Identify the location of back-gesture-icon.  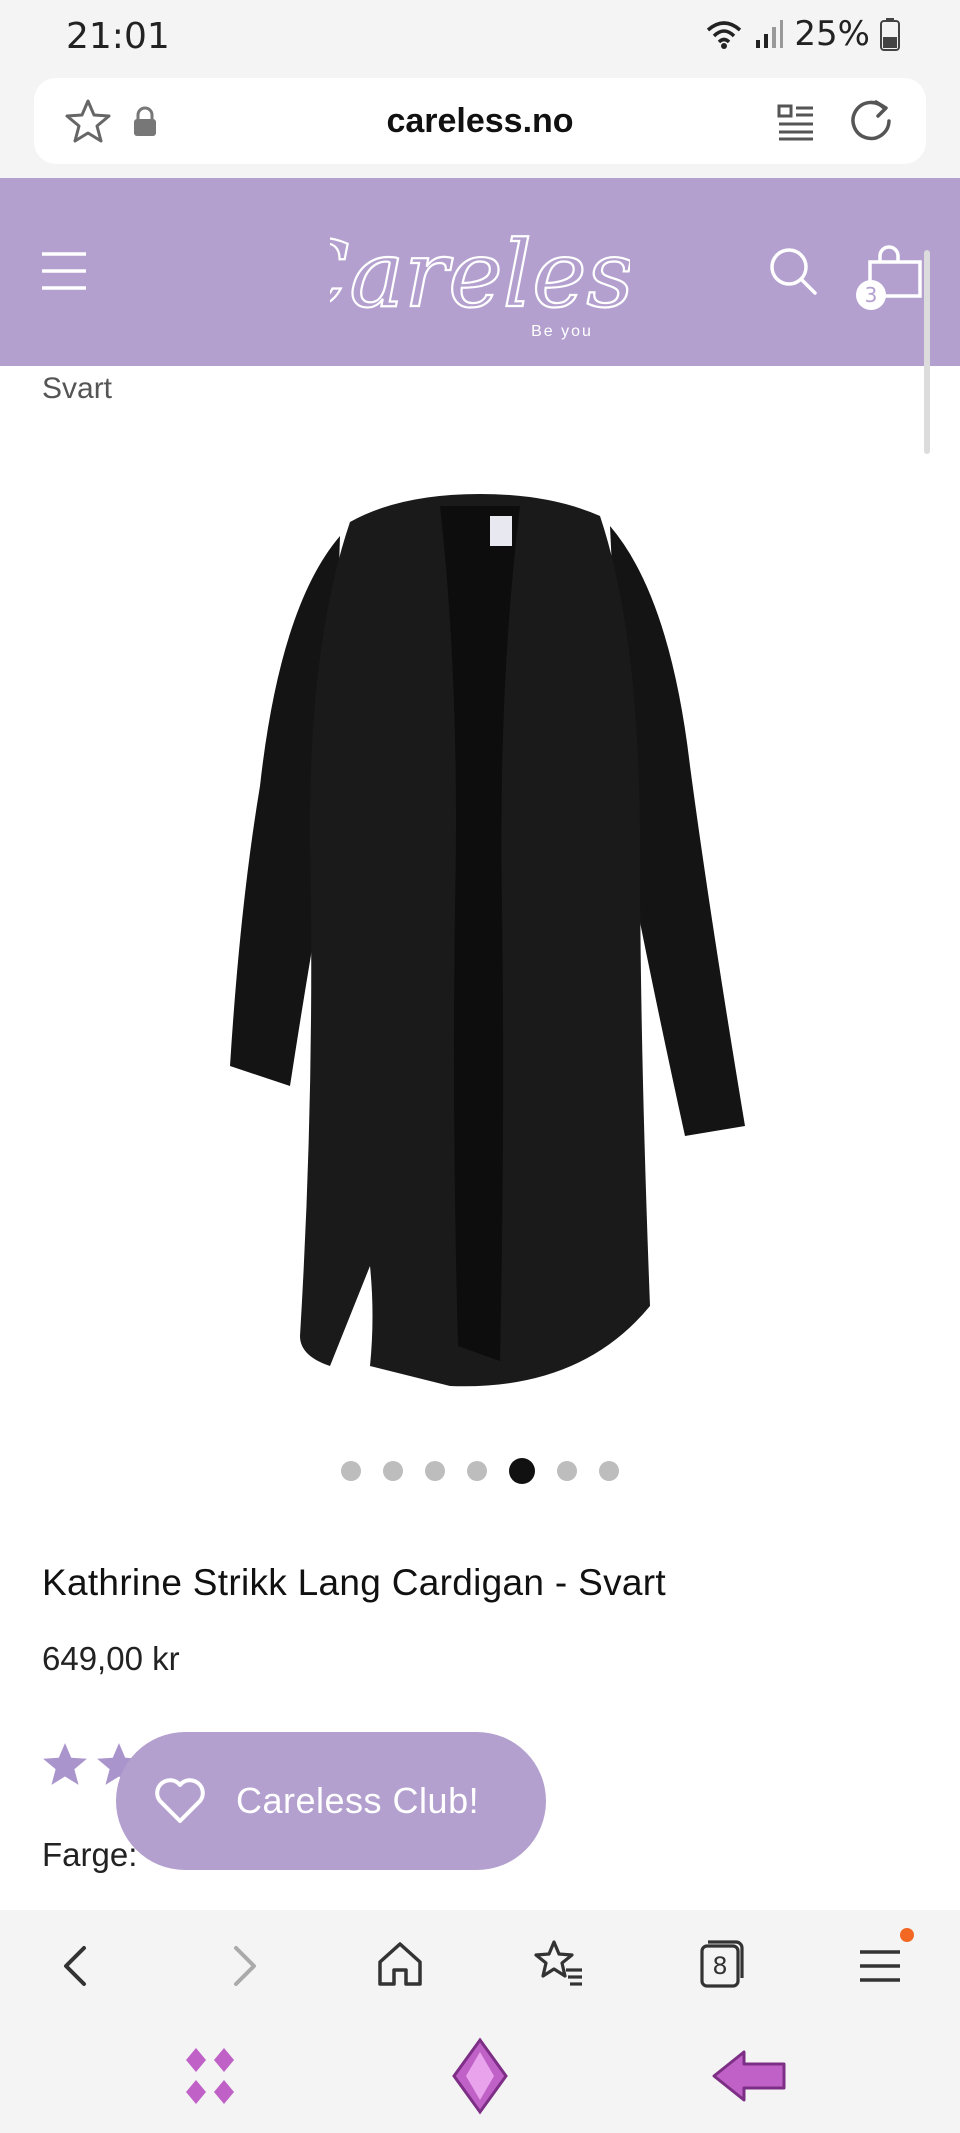
(750, 2076).